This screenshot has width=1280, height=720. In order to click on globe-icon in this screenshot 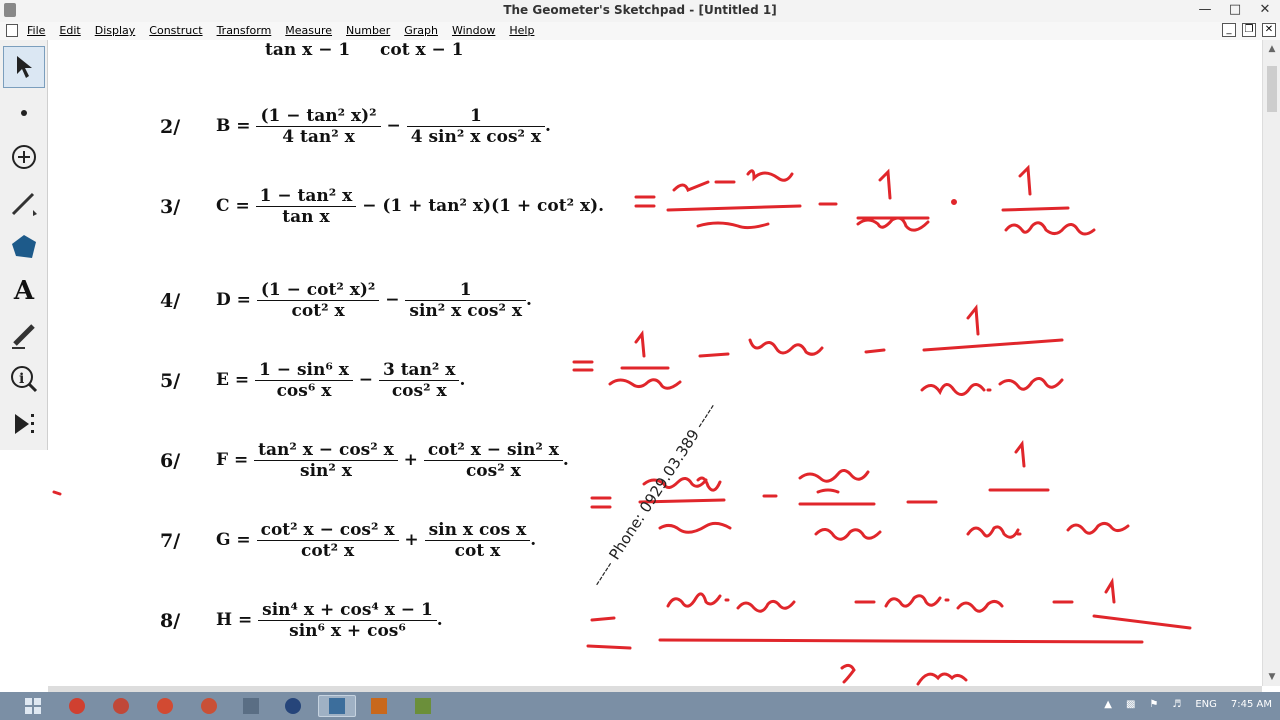, I will do `click(293, 706)`.